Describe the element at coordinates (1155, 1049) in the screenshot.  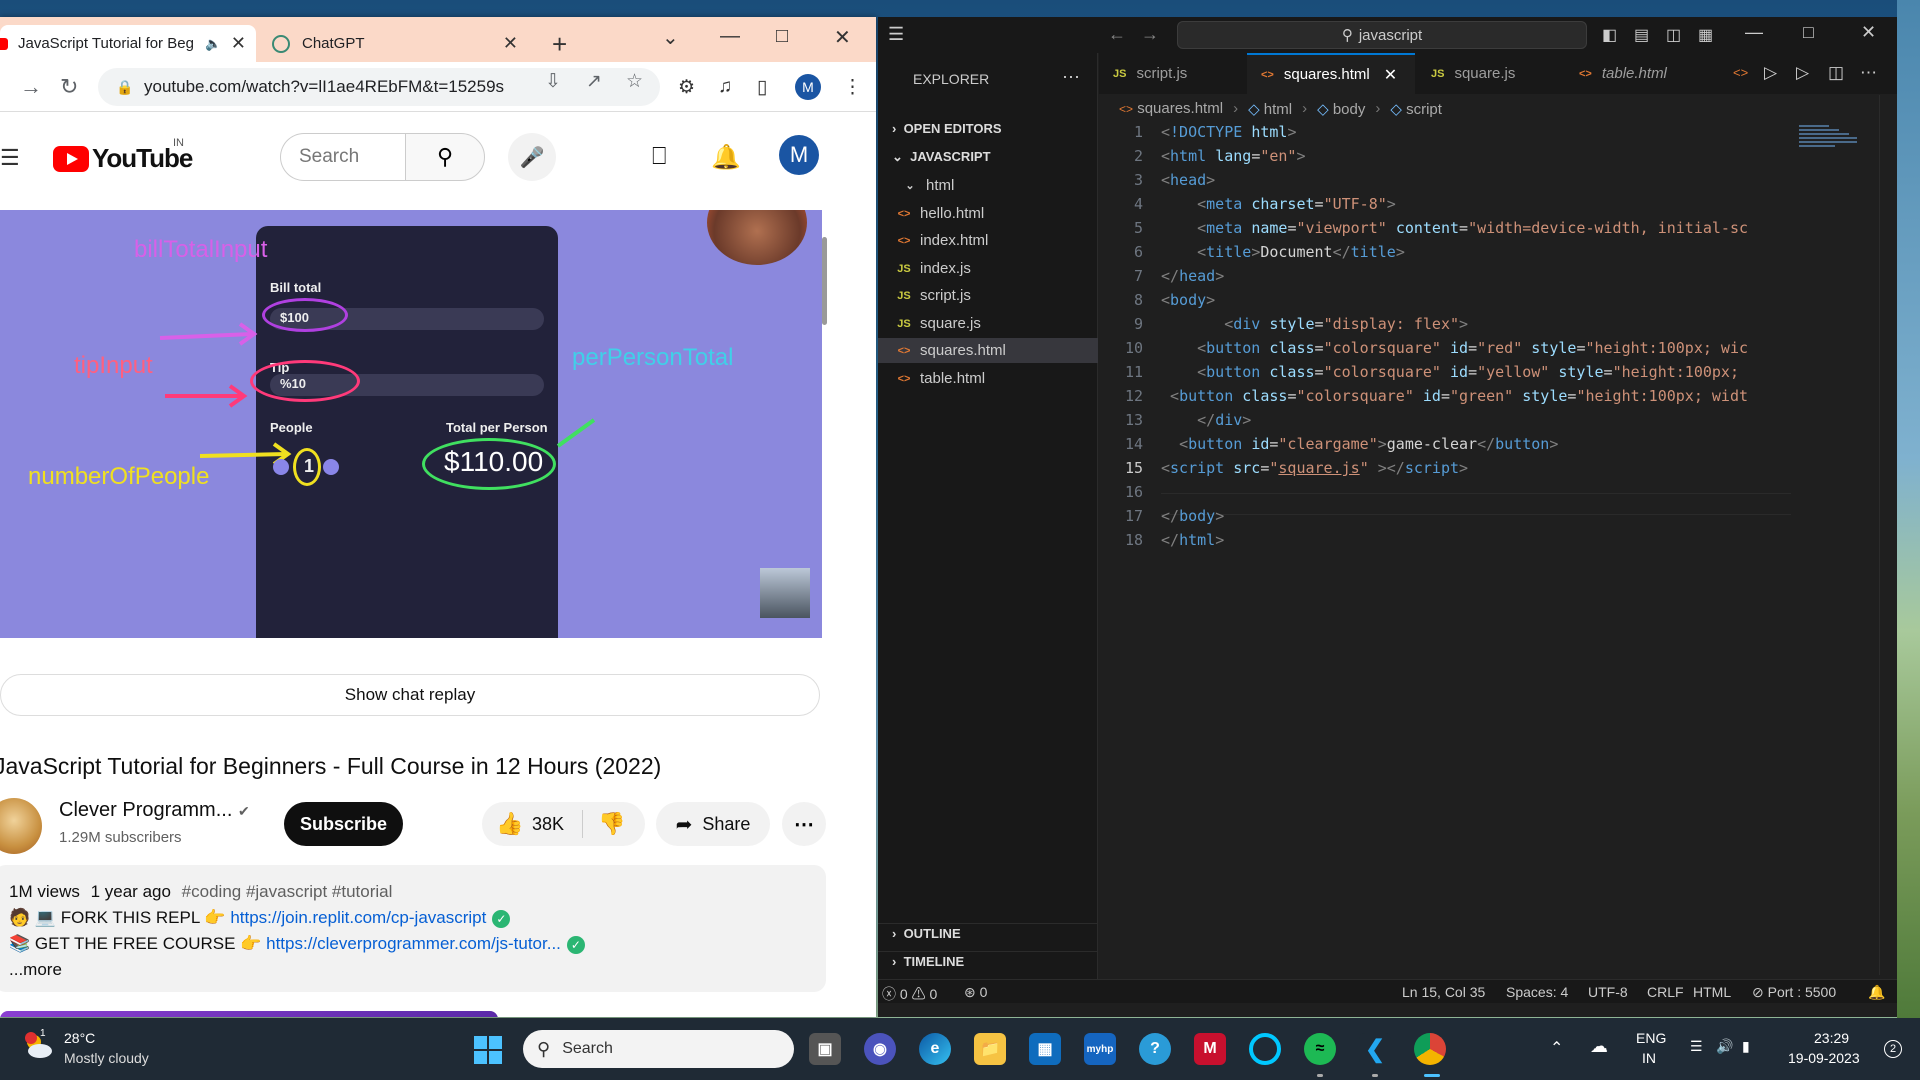
I see `help-icon: ?` at that location.